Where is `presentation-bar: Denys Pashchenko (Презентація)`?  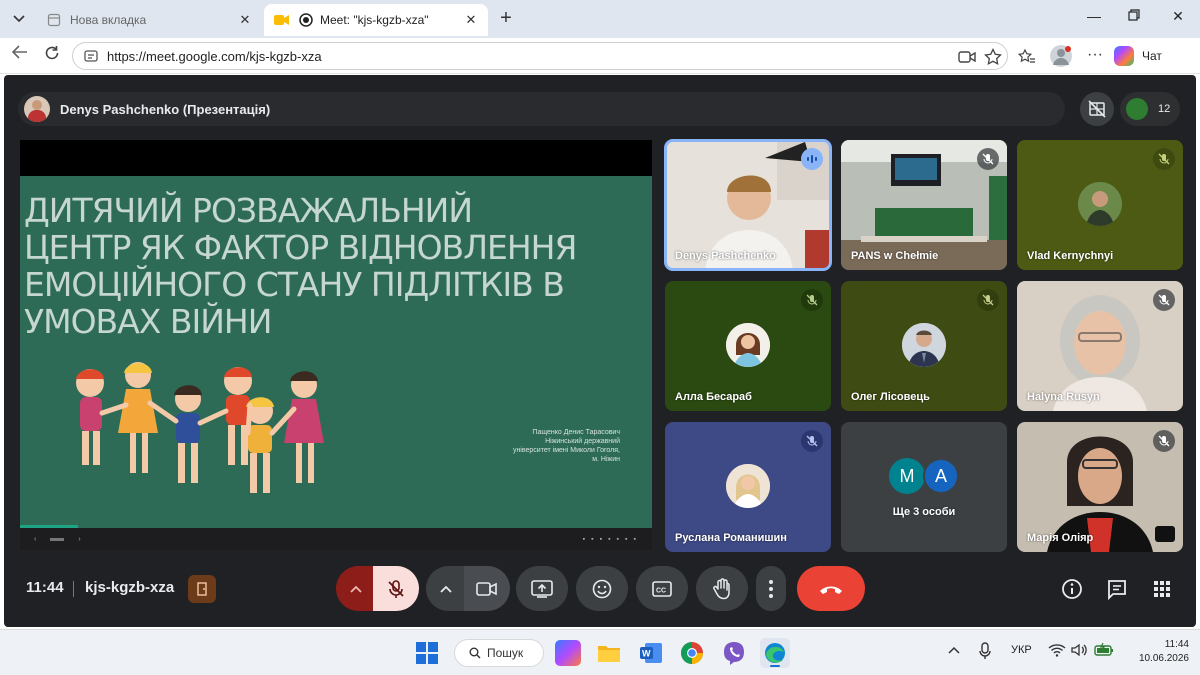
presentation-bar: Denys Pashchenko (Презентація) is located at coordinates (541, 109).